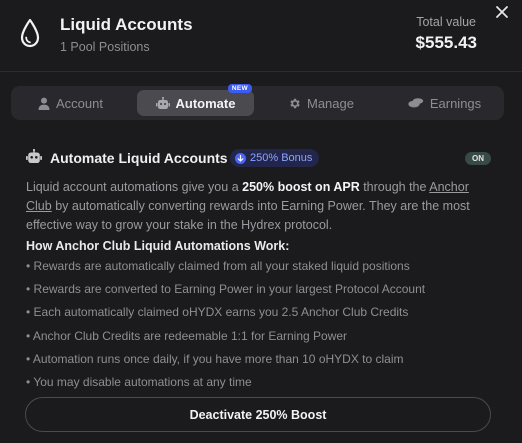 The image size is (522, 443). I want to click on tab-automate-label: Automate, so click(205, 103).